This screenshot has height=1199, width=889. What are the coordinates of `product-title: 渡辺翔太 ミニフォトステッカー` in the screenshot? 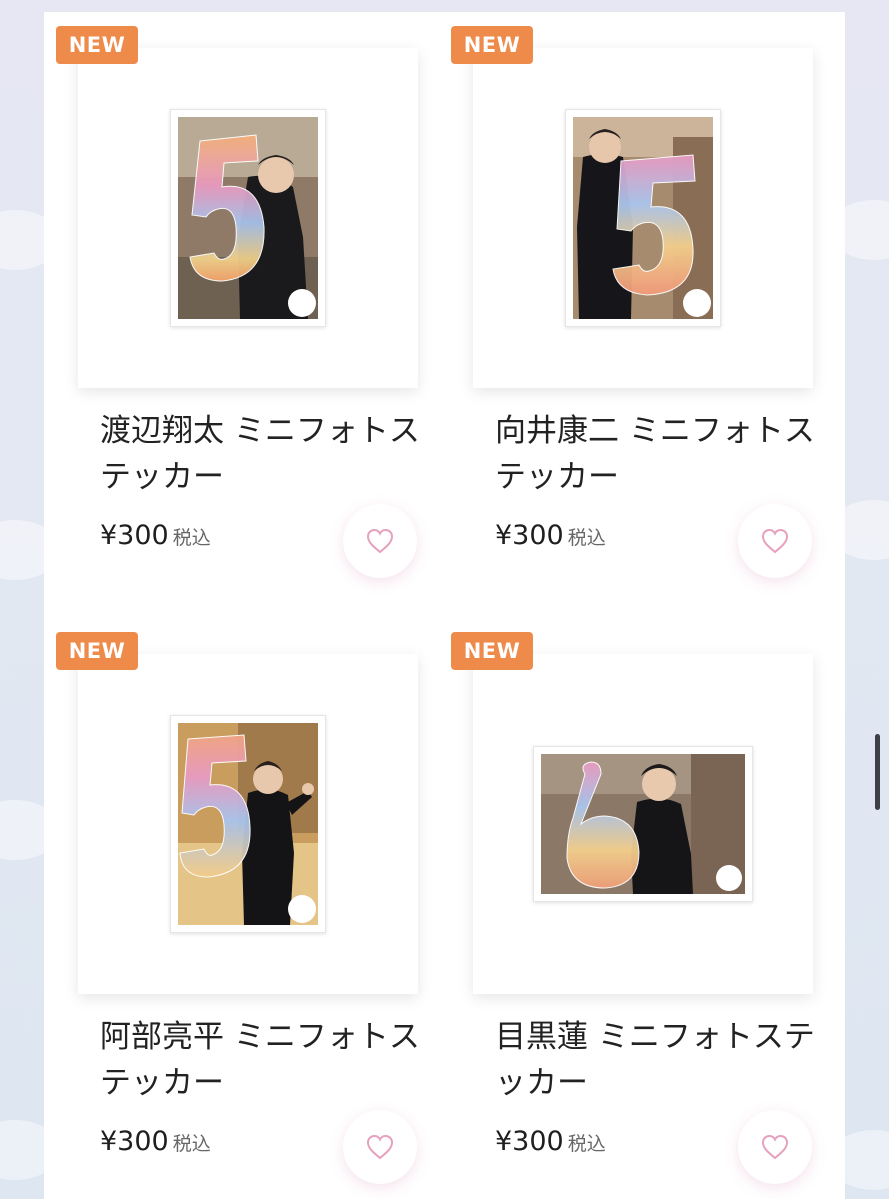 It's located at (260, 454).